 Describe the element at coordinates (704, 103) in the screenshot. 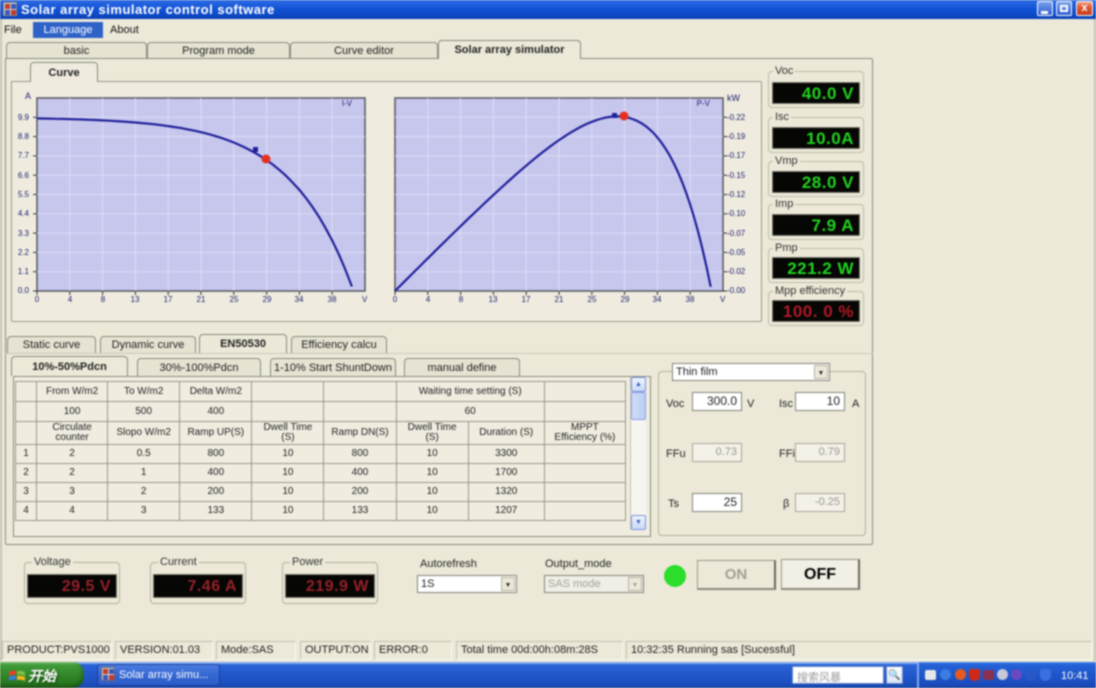

I see `svg-text: P-V` at that location.